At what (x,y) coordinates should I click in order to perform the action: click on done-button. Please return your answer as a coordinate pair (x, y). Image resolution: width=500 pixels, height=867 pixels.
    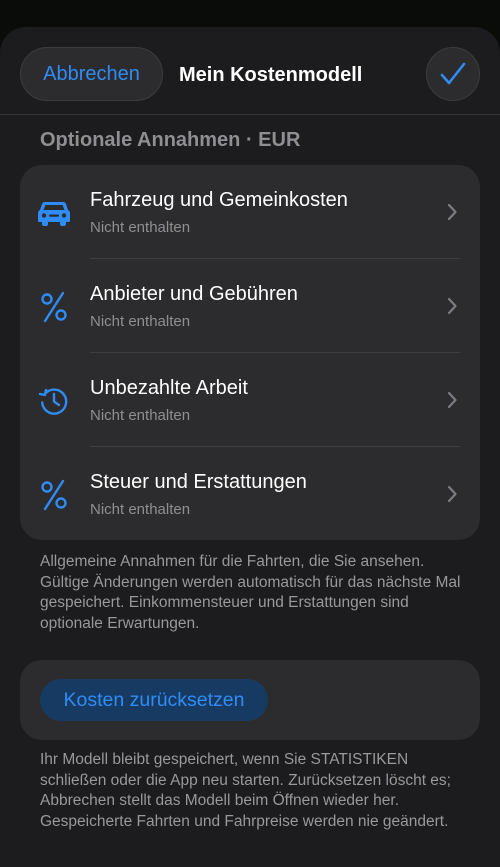
    Looking at the image, I should click on (453, 74).